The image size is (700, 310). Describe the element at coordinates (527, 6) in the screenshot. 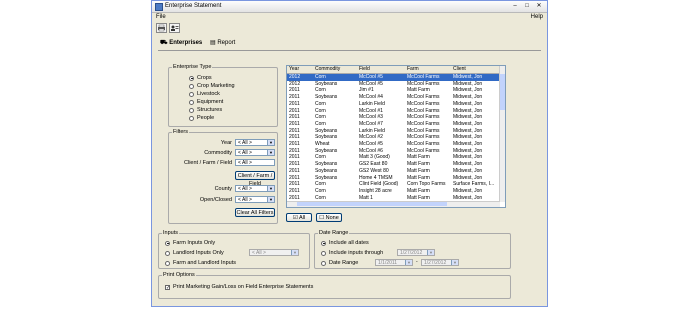

I see `maximize-button: □` at that location.